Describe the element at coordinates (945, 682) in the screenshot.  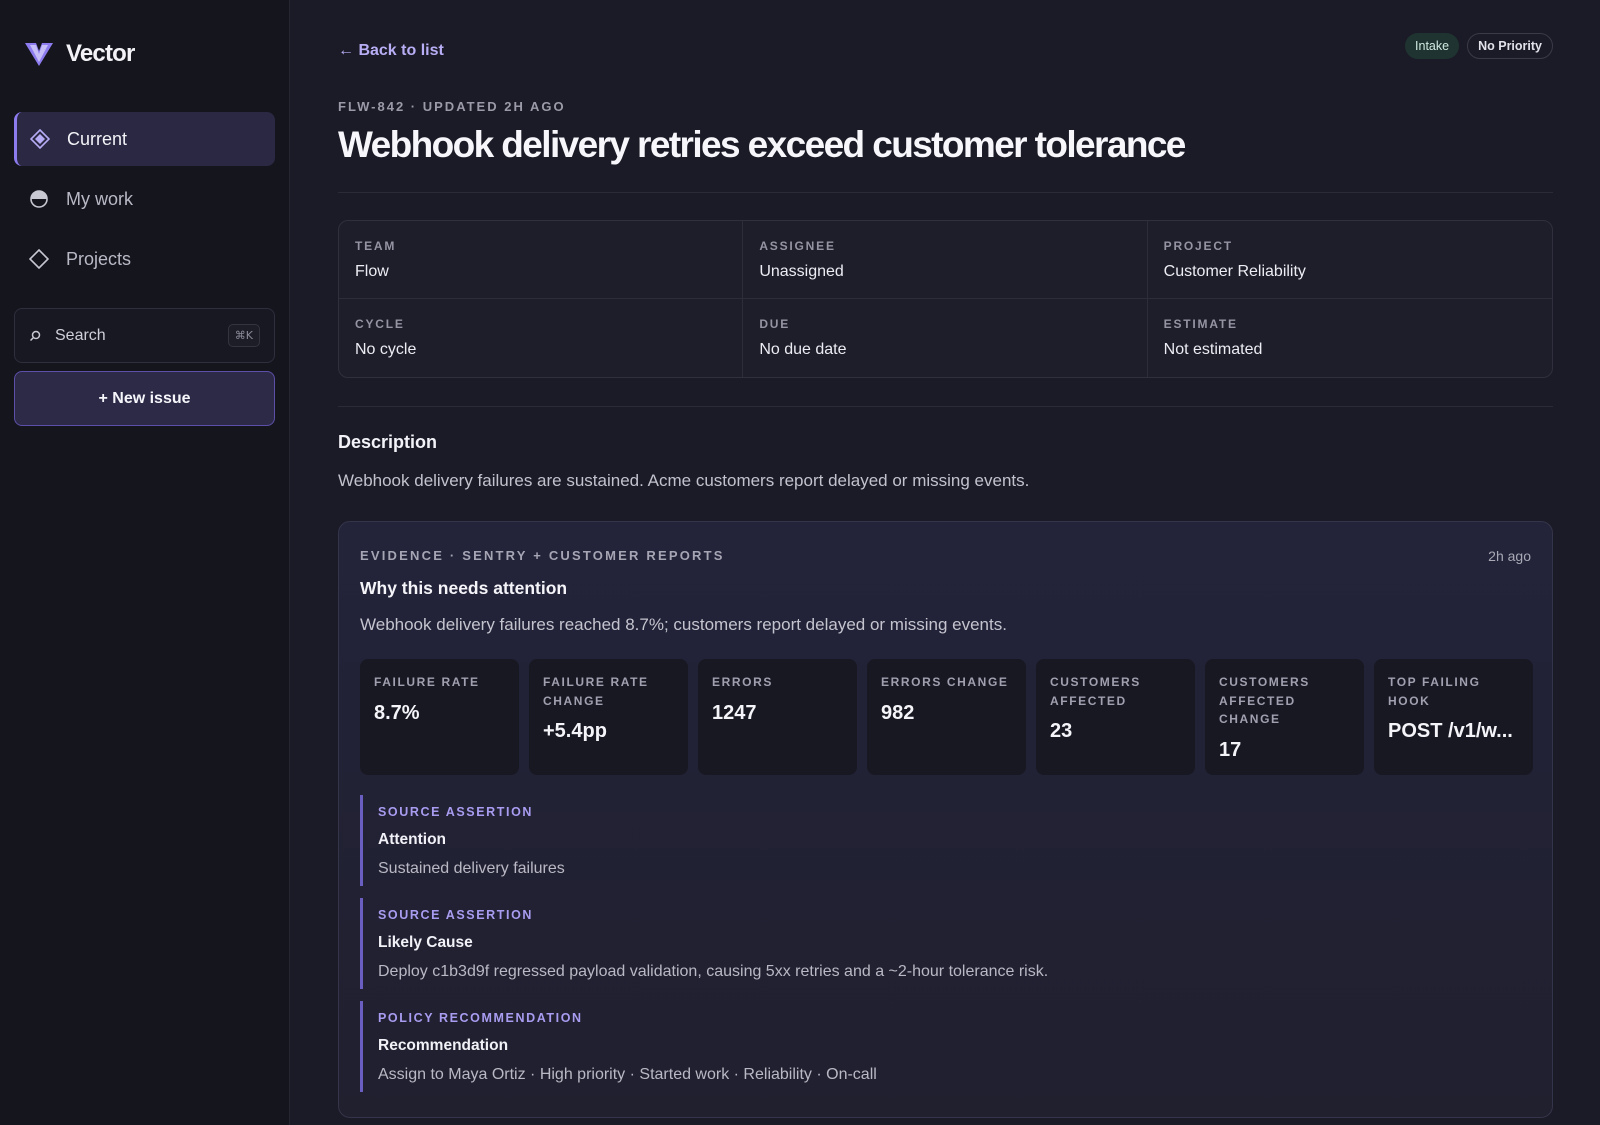
I see `metric-label: ERRORS CHANGE` at that location.